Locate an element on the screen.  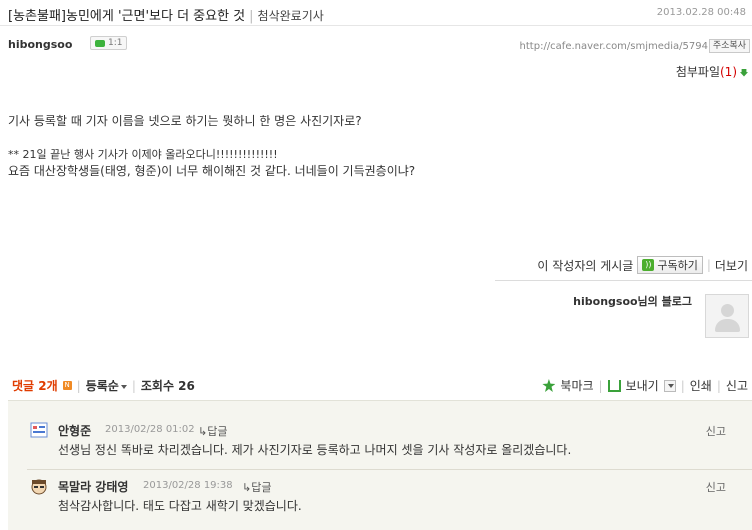
author-avatar is located at coordinates (727, 316).